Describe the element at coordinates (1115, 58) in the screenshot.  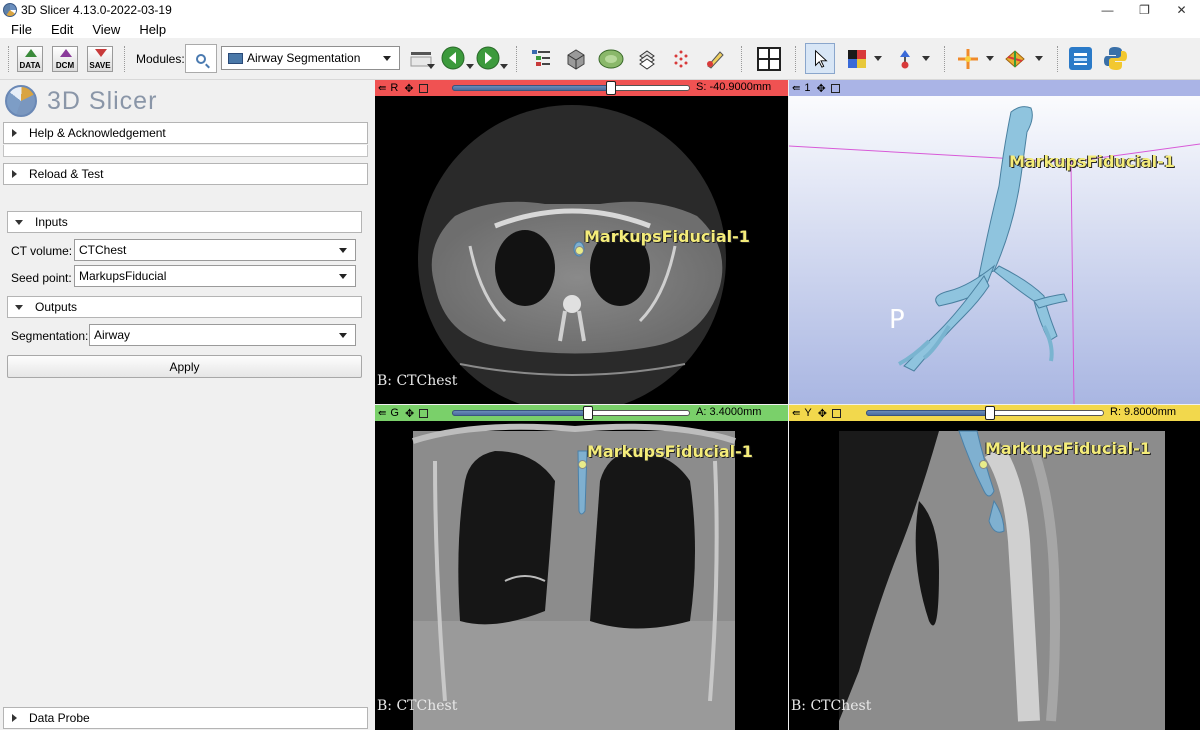
I see `python-console-icon` at that location.